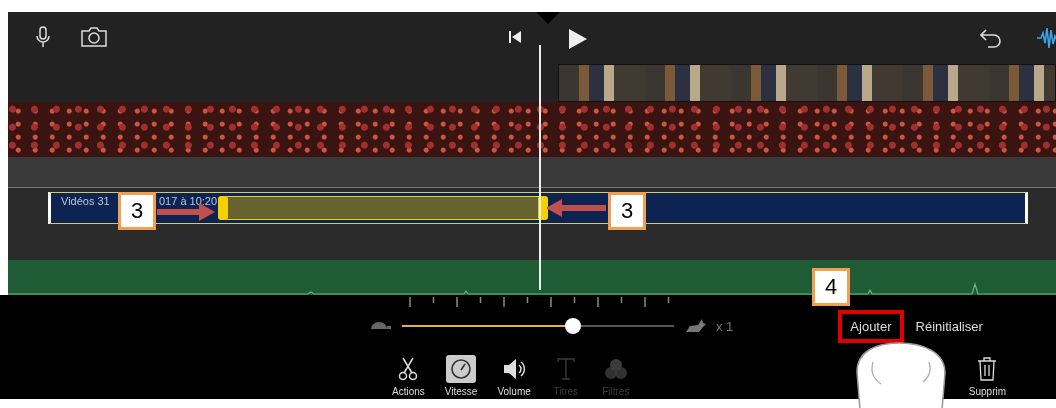  What do you see at coordinates (725, 326) in the screenshot?
I see `speed-reading: x 1` at bounding box center [725, 326].